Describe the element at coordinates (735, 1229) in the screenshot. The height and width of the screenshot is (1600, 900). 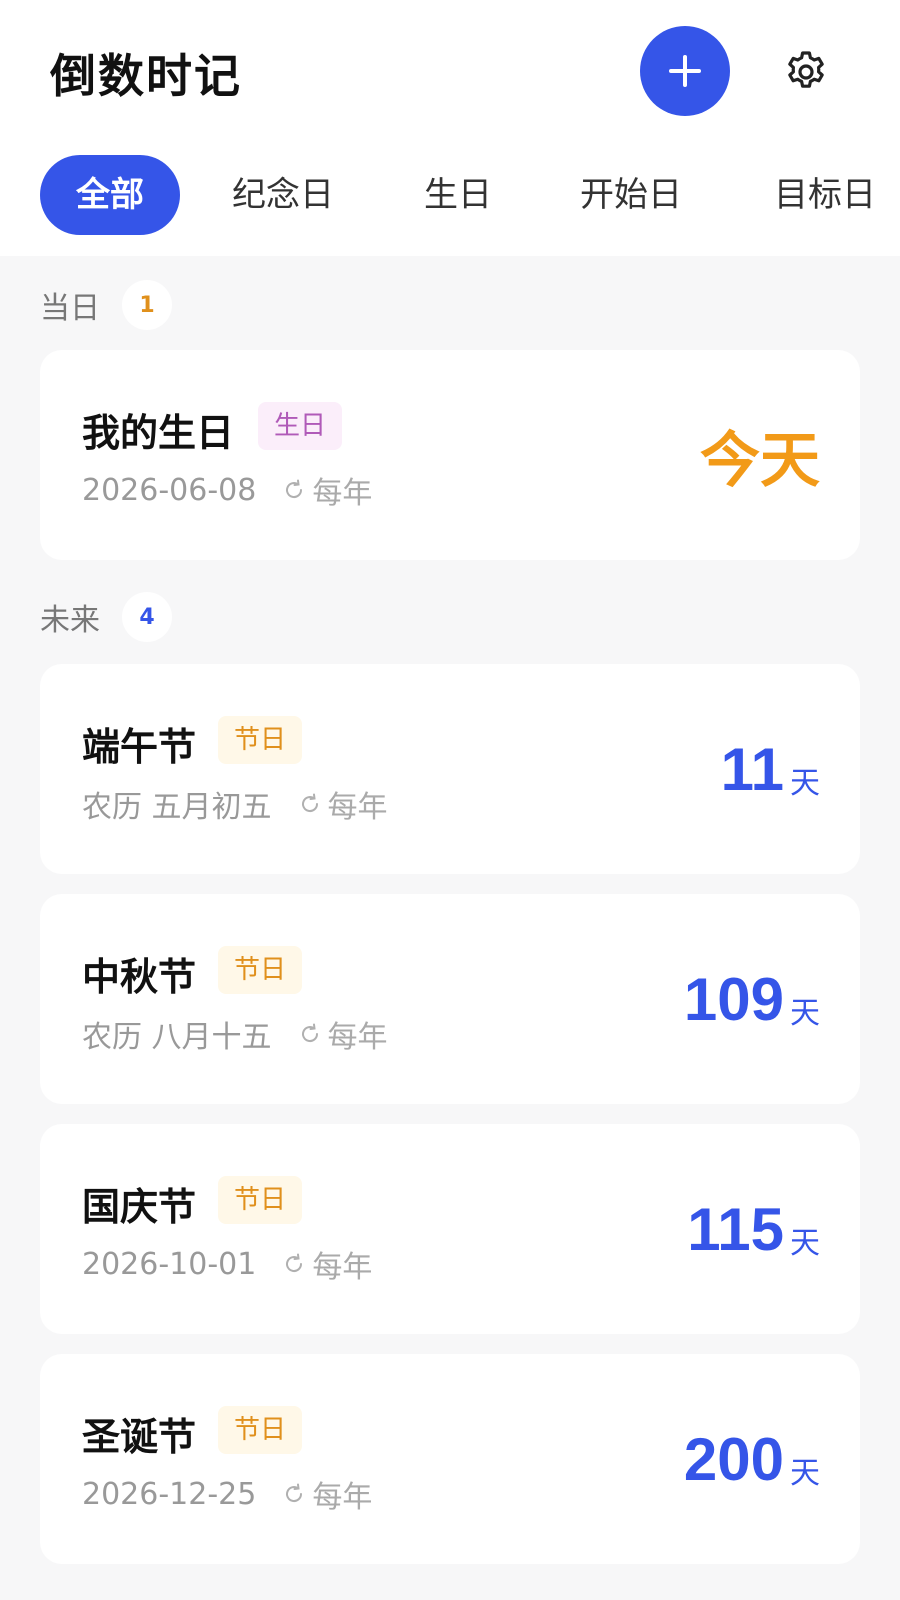
I see `days-count: 115` at that location.